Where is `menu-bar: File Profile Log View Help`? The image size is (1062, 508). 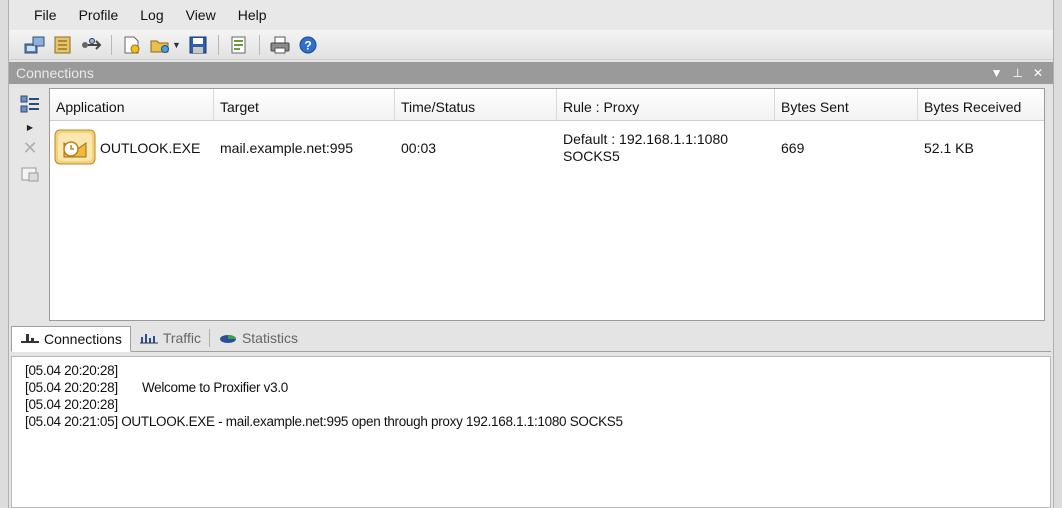 menu-bar: File Profile Log View Help is located at coordinates (531, 15).